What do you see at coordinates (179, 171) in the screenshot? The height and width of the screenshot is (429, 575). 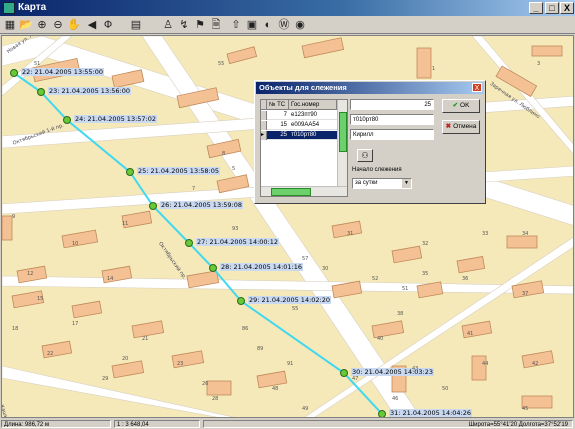 I see `track-point-label: 25: 21.04.2005 13:58:05` at bounding box center [179, 171].